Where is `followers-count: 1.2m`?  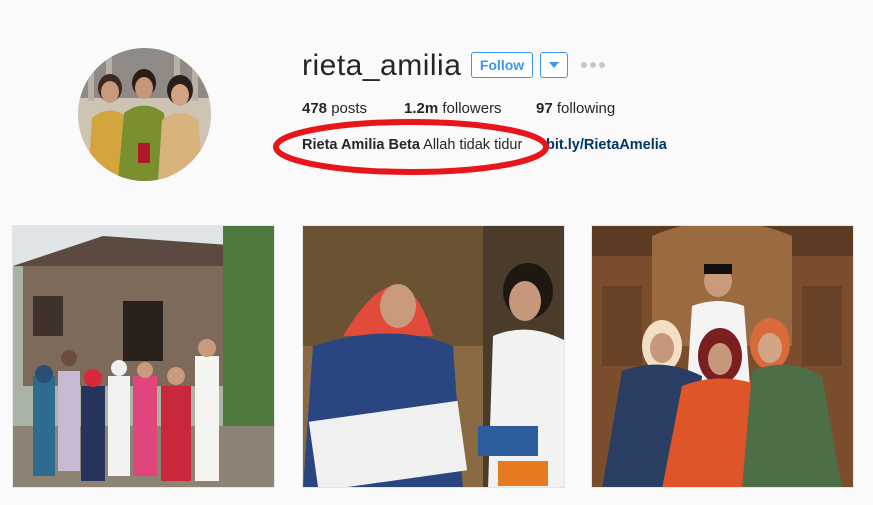 followers-count: 1.2m is located at coordinates (421, 108).